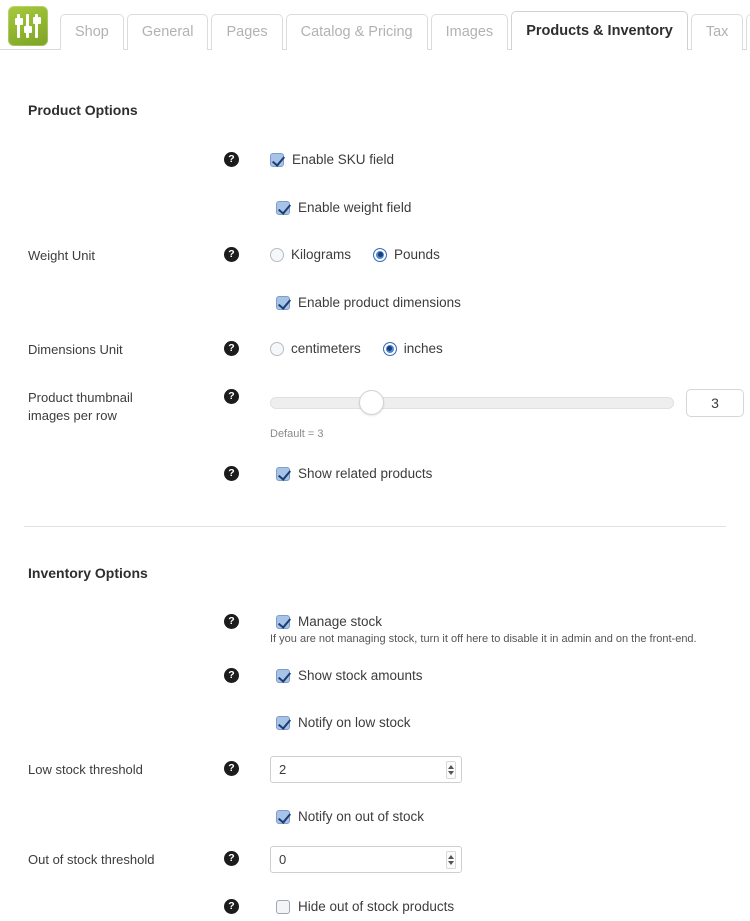  What do you see at coordinates (513, 302) in the screenshot?
I see `checkbox-enable-dimensions: Enable product dimensions` at bounding box center [513, 302].